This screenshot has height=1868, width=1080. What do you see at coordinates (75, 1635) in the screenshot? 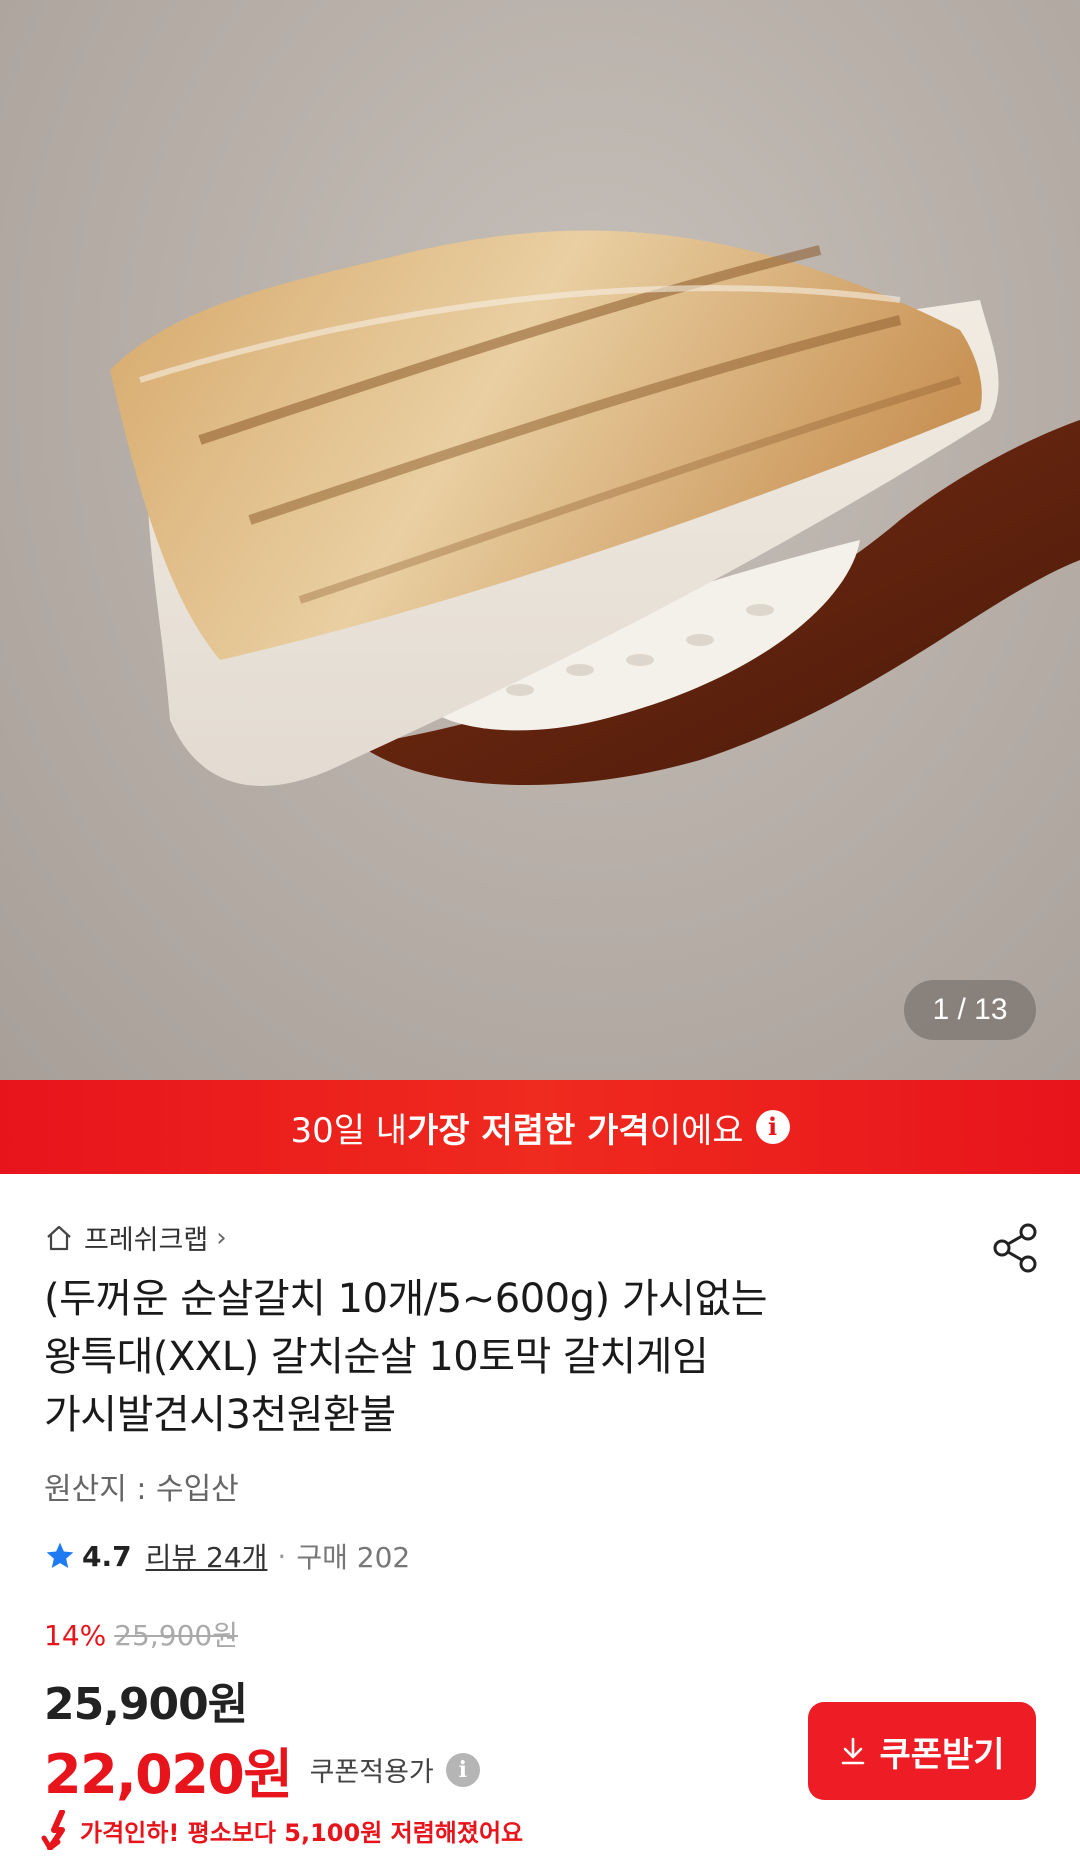
I see `discount-percent: 14%` at bounding box center [75, 1635].